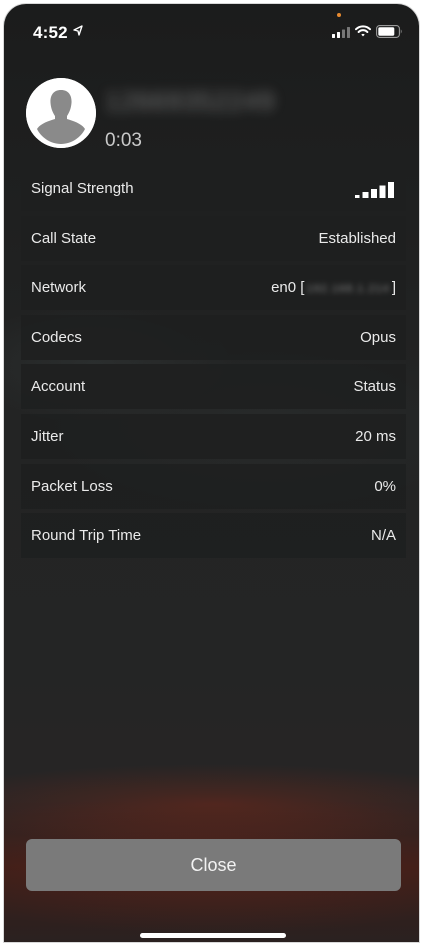 This screenshot has height=946, width=425. Describe the element at coordinates (339, 15) in the screenshot. I see `privacy-indicator-dot` at that location.